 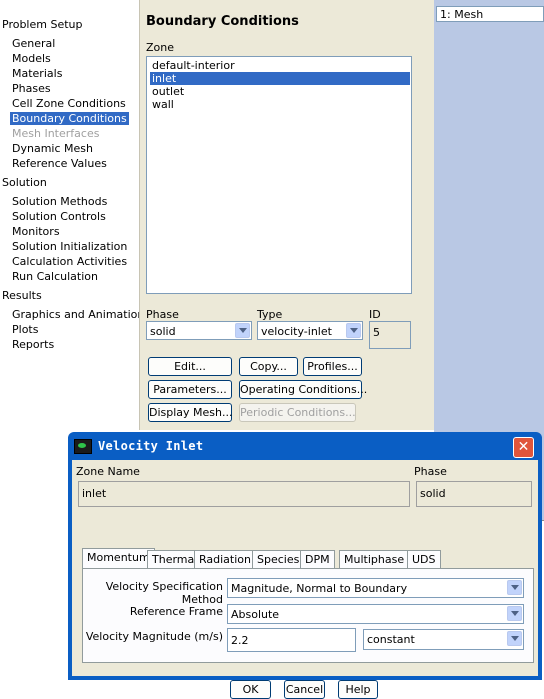 What do you see at coordinates (37, 73) in the screenshot?
I see `tree-item-materials: Materials` at bounding box center [37, 73].